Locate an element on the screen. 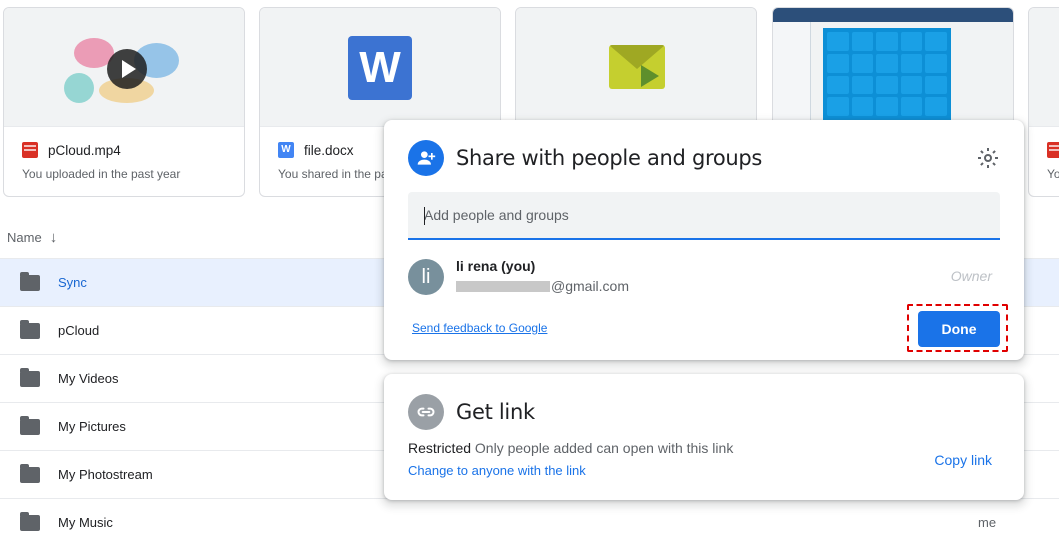  mail-file-icon is located at coordinates (637, 67).